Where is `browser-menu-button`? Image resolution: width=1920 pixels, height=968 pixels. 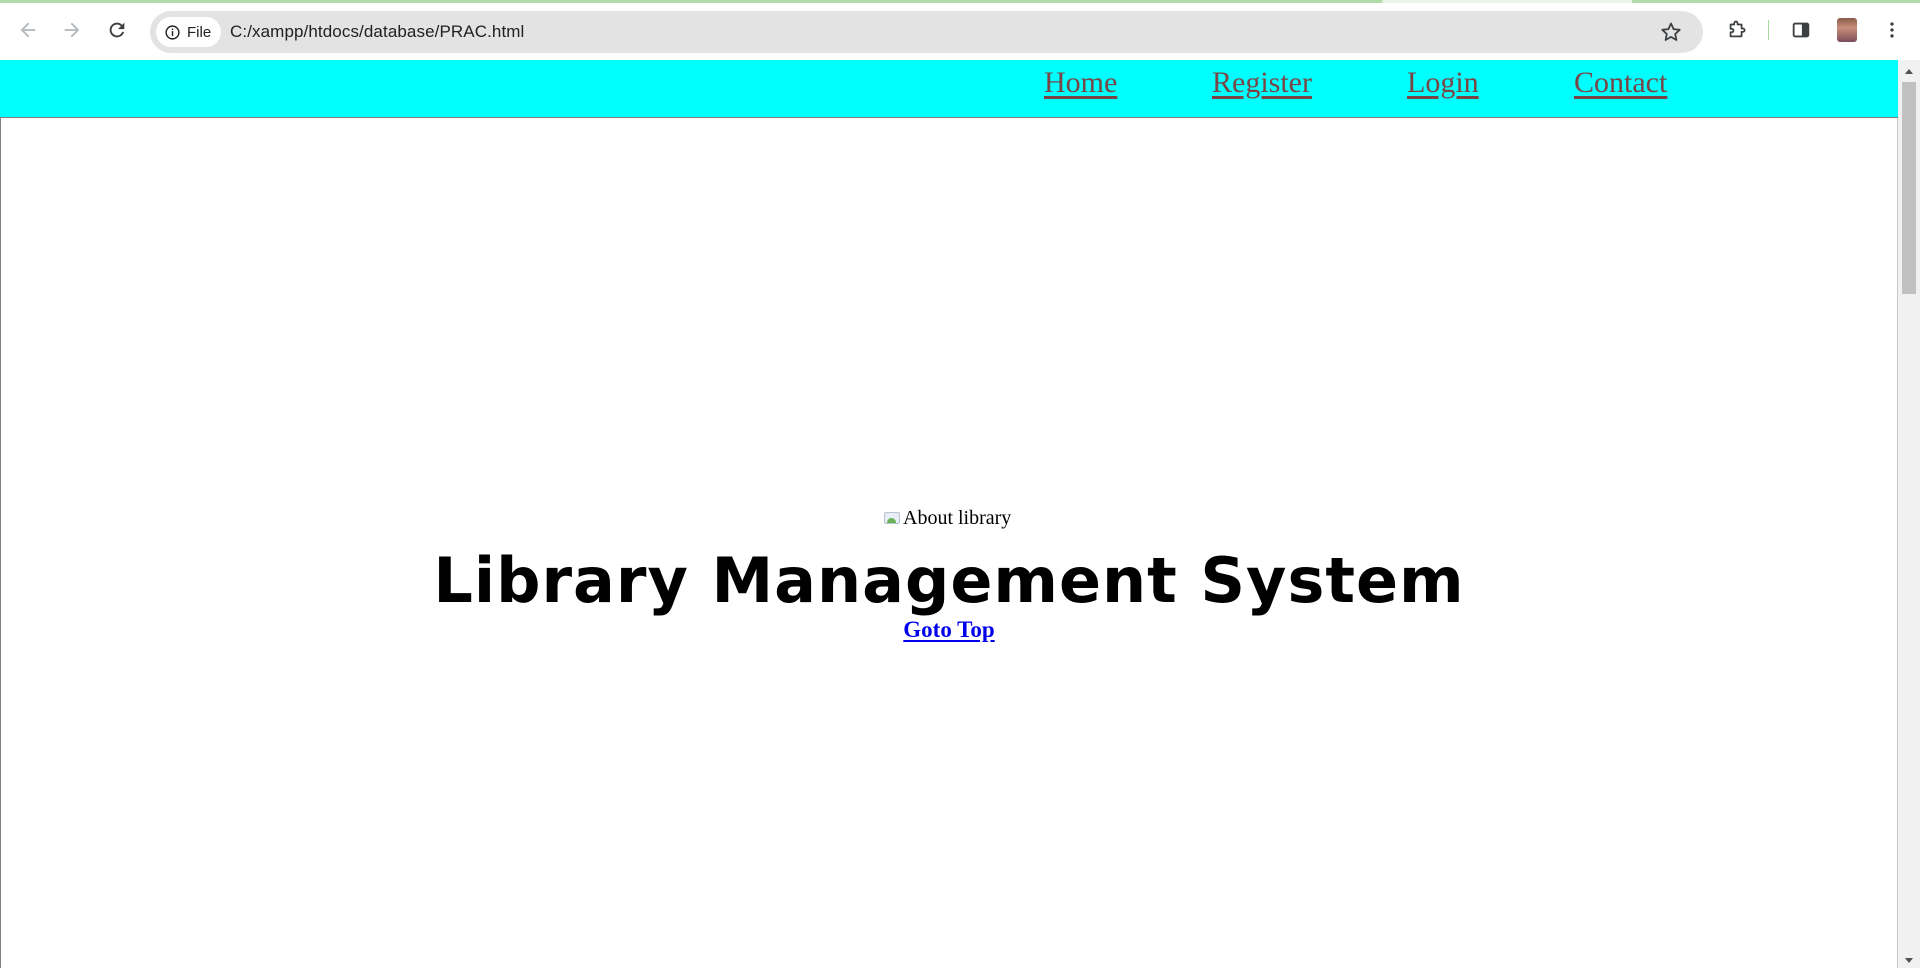
browser-menu-button is located at coordinates (1892, 30).